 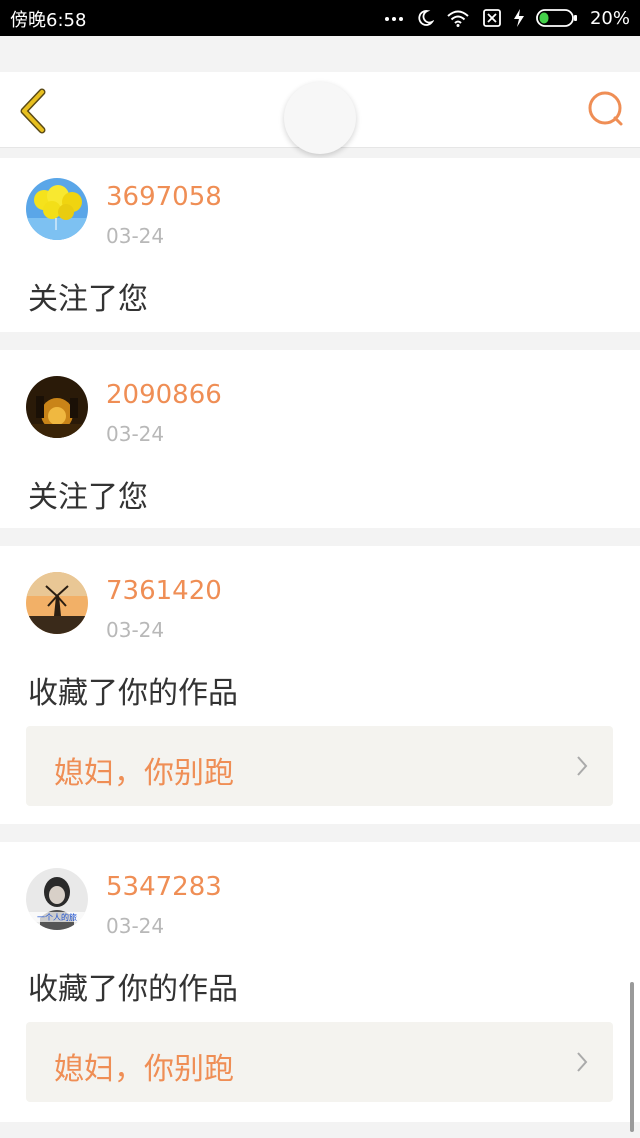 I want to click on wifi-icon, so click(x=458, y=18).